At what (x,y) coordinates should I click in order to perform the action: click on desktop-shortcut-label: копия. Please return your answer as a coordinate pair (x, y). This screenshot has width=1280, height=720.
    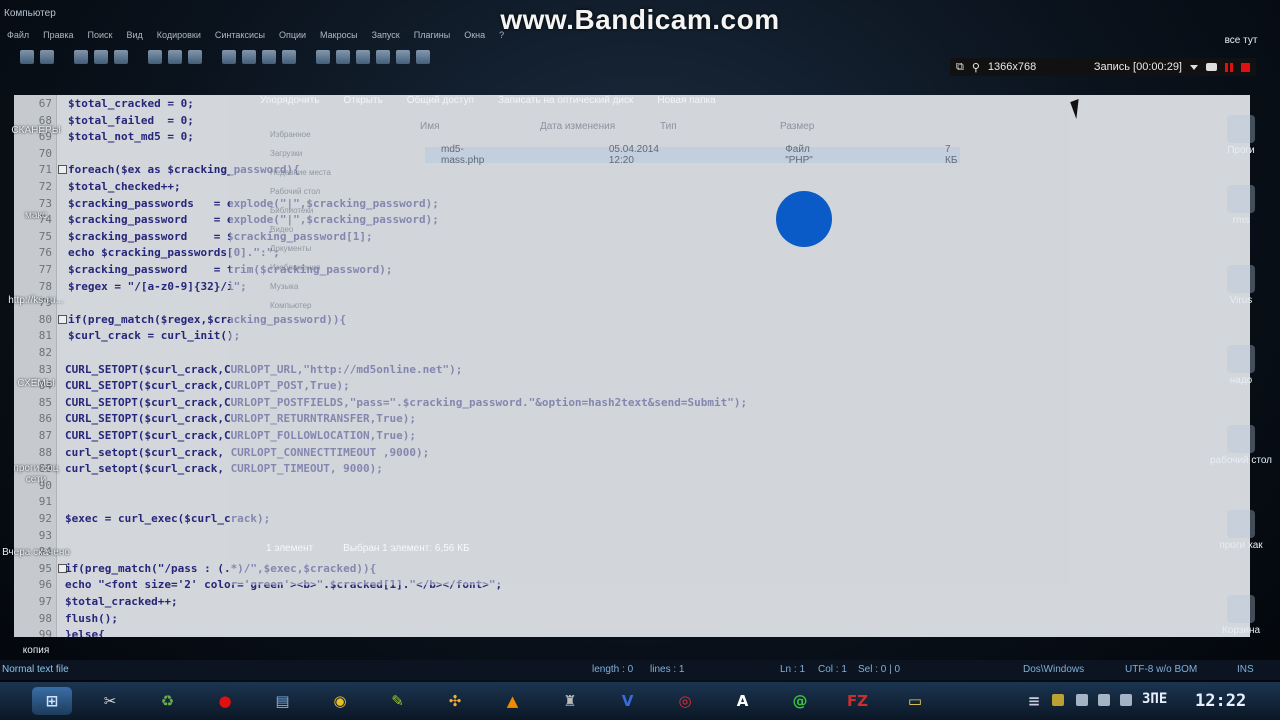
    Looking at the image, I should click on (36, 650).